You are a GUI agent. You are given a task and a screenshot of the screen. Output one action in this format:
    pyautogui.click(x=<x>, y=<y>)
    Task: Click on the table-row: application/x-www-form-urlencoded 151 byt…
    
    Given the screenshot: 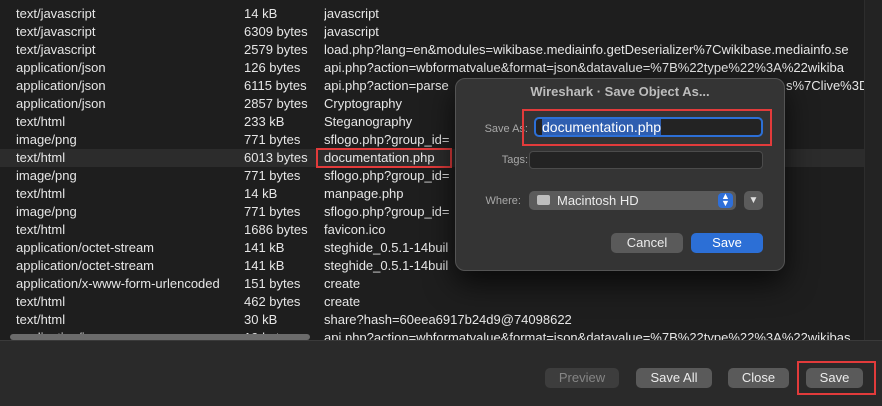 What is the action you would take?
    pyautogui.click(x=432, y=284)
    